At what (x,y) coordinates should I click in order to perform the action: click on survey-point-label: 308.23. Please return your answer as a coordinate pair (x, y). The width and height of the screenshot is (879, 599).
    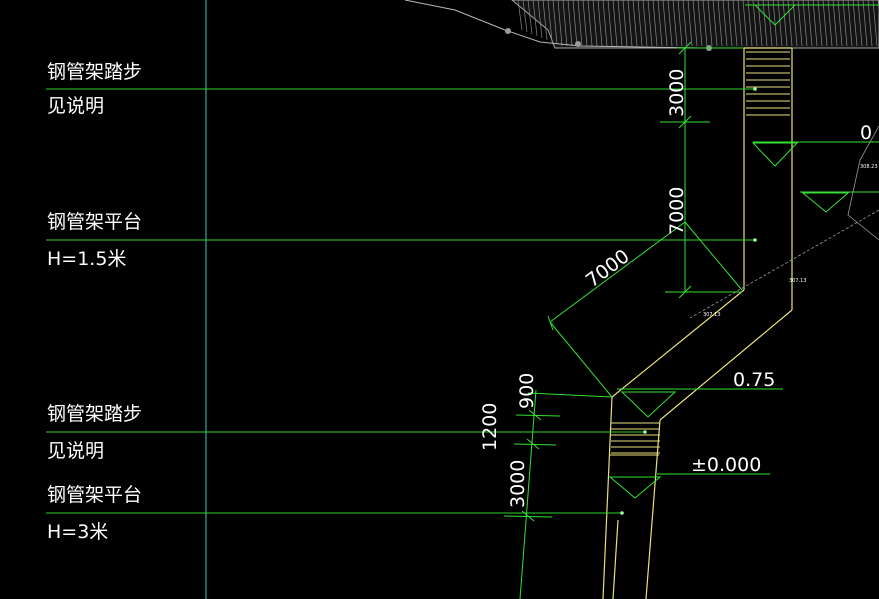
    Looking at the image, I should click on (869, 167).